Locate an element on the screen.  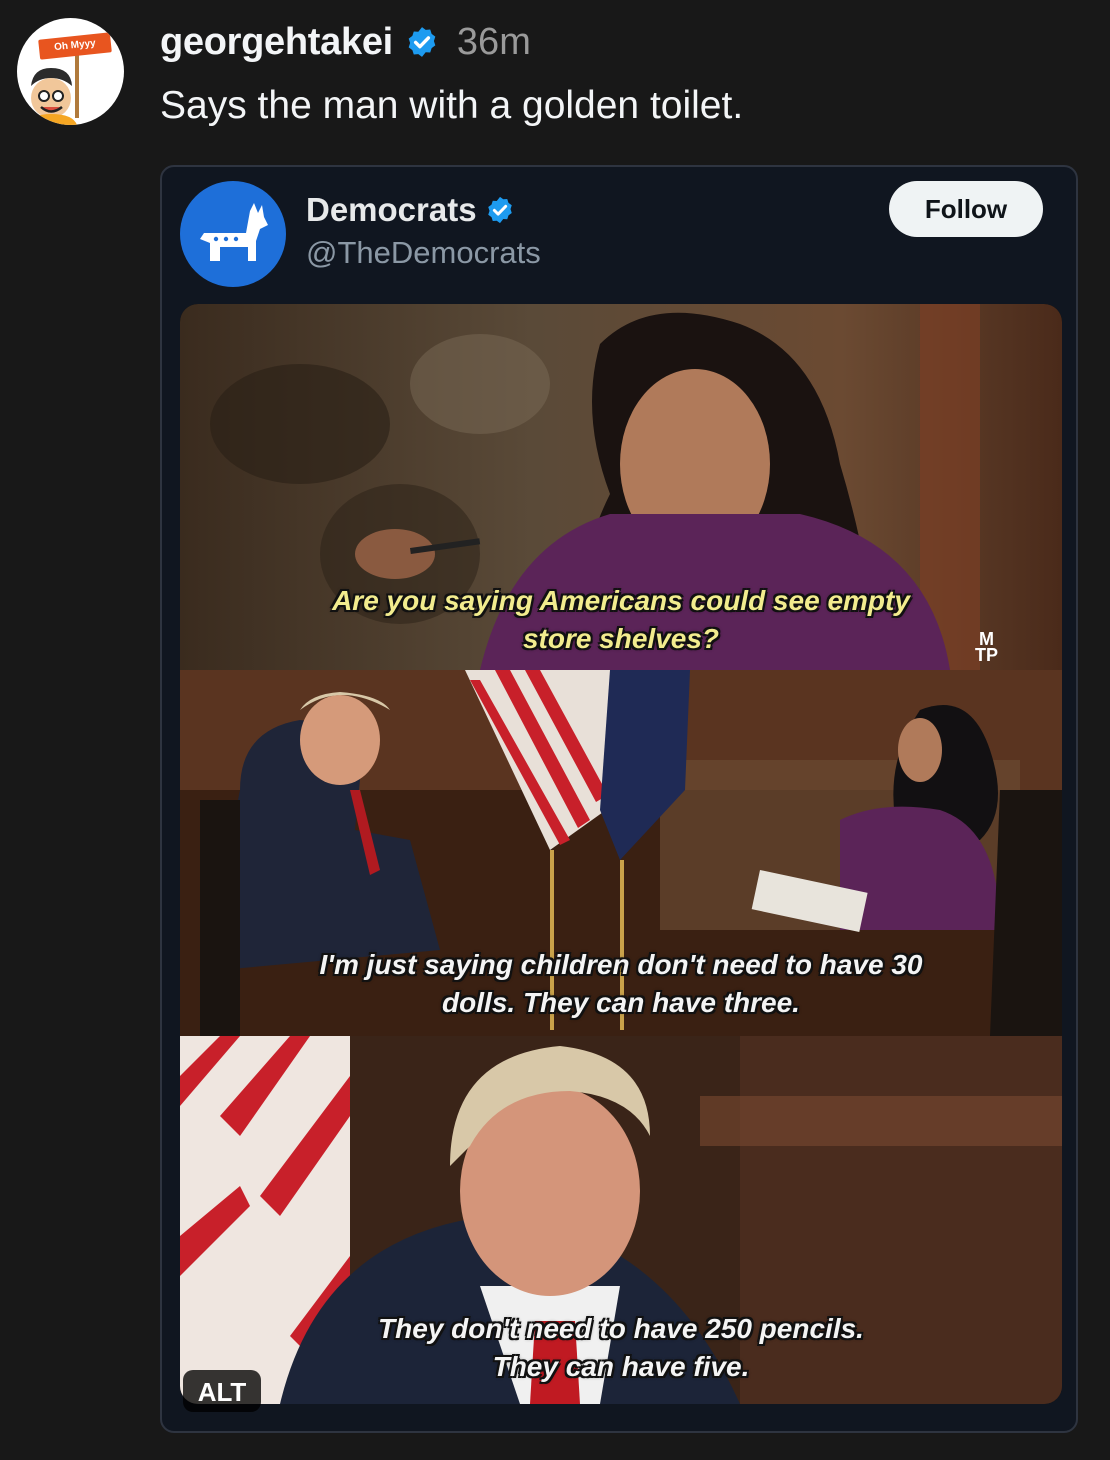
post-header: georgehtakei 36m is located at coordinates (345, 42).